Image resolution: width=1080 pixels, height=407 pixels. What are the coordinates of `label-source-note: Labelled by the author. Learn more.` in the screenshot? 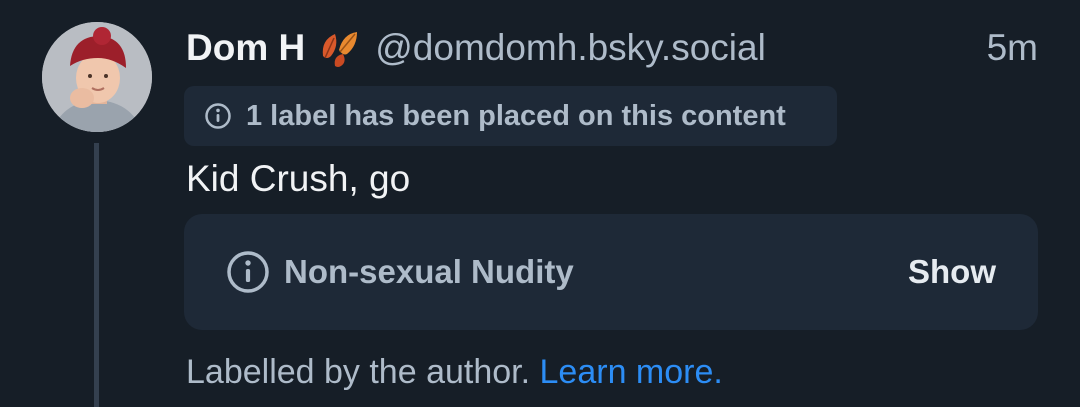 It's located at (454, 372).